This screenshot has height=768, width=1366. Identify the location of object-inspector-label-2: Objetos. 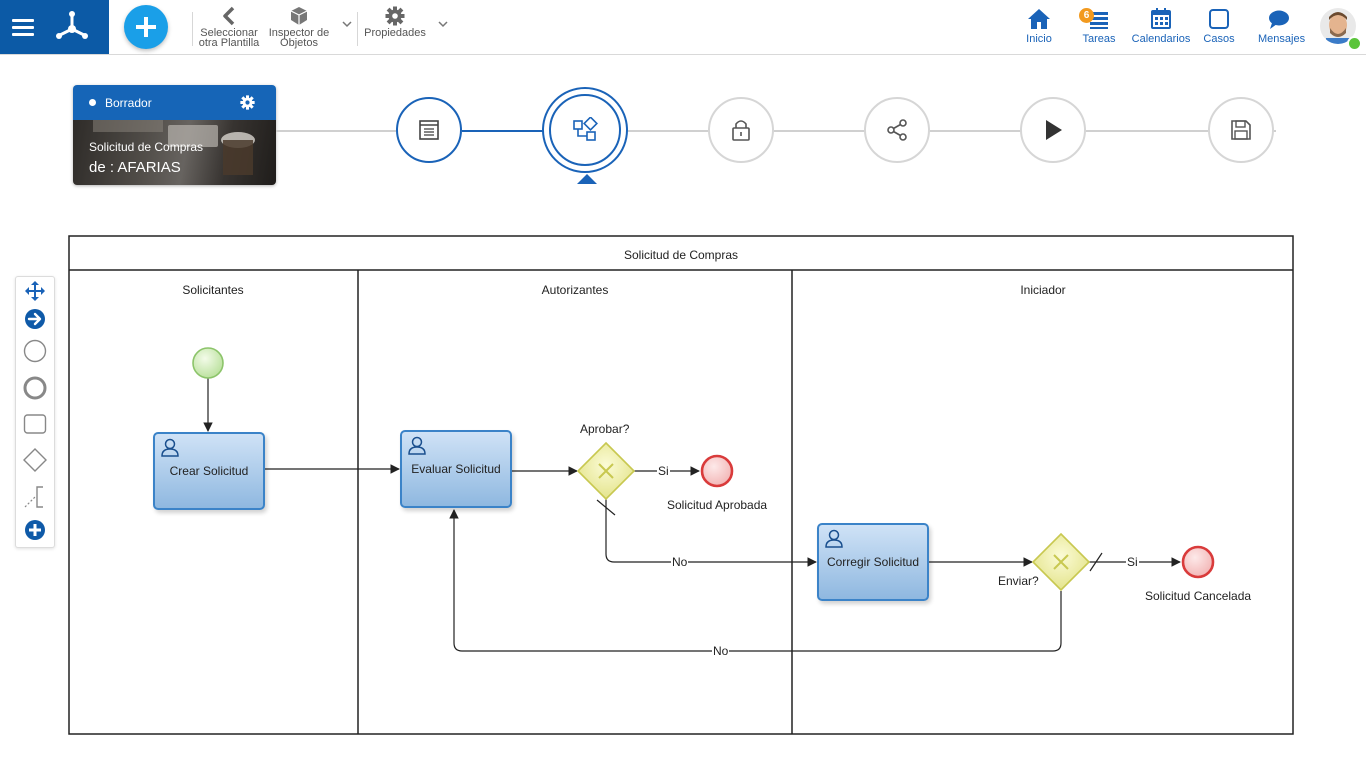
(299, 43).